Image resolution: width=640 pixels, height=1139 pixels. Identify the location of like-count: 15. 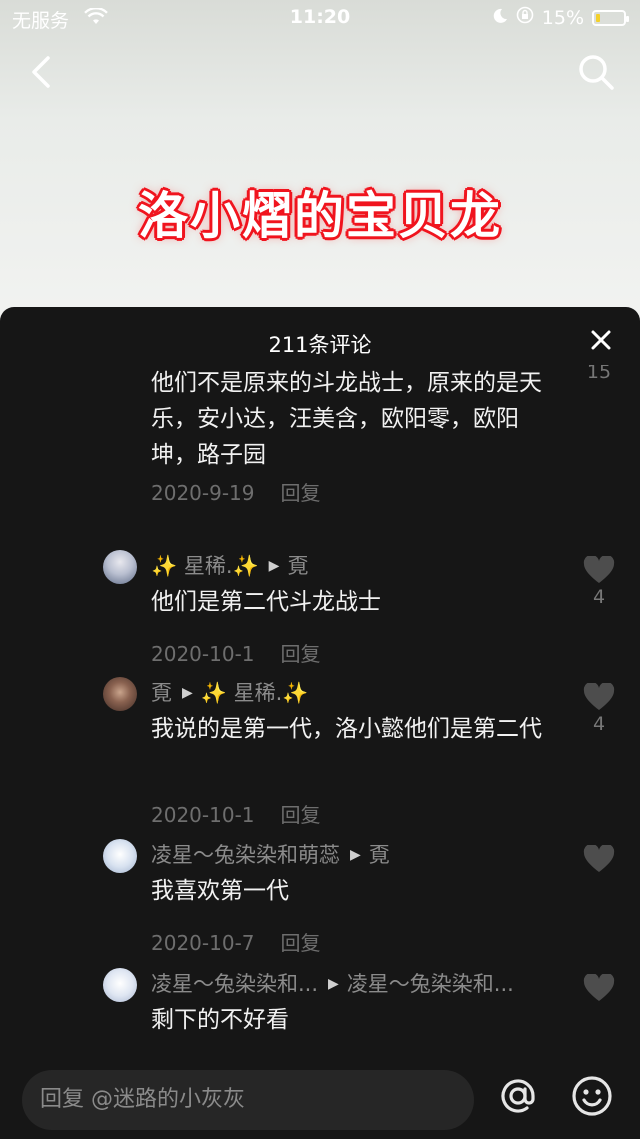
(599, 374).